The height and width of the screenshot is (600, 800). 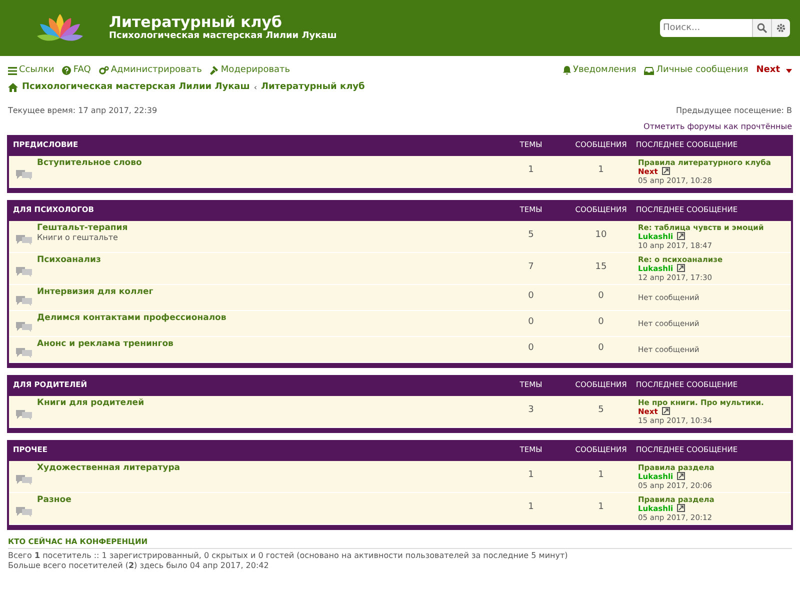 I want to click on inbox-icon, so click(x=649, y=70).